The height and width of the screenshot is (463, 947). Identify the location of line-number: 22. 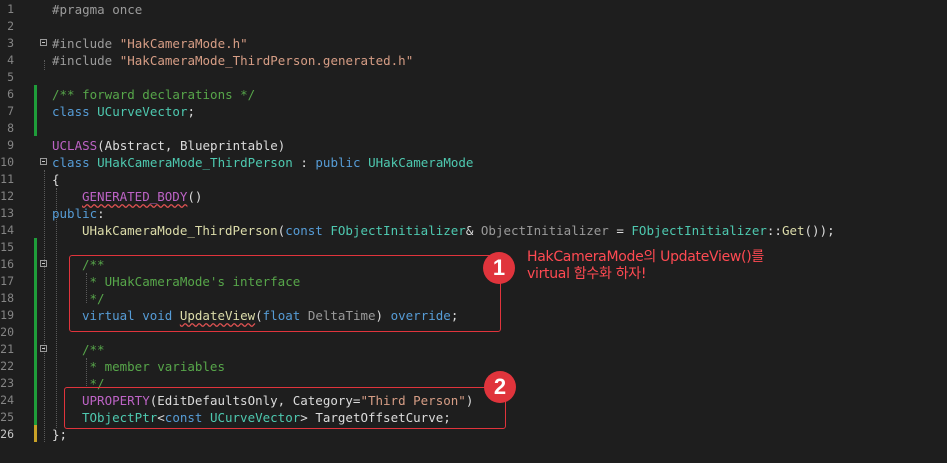
(7, 366).